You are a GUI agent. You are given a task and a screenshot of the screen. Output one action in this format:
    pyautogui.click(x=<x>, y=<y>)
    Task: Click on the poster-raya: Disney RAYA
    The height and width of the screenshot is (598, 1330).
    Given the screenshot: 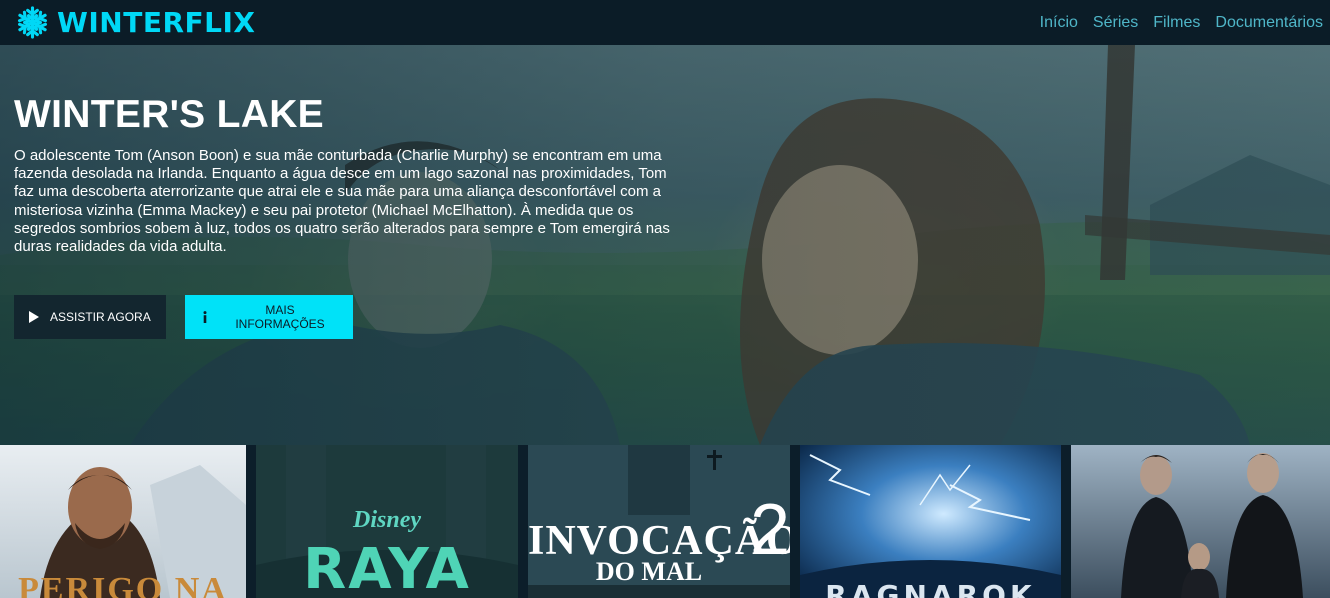 What is the action you would take?
    pyautogui.click(x=387, y=521)
    